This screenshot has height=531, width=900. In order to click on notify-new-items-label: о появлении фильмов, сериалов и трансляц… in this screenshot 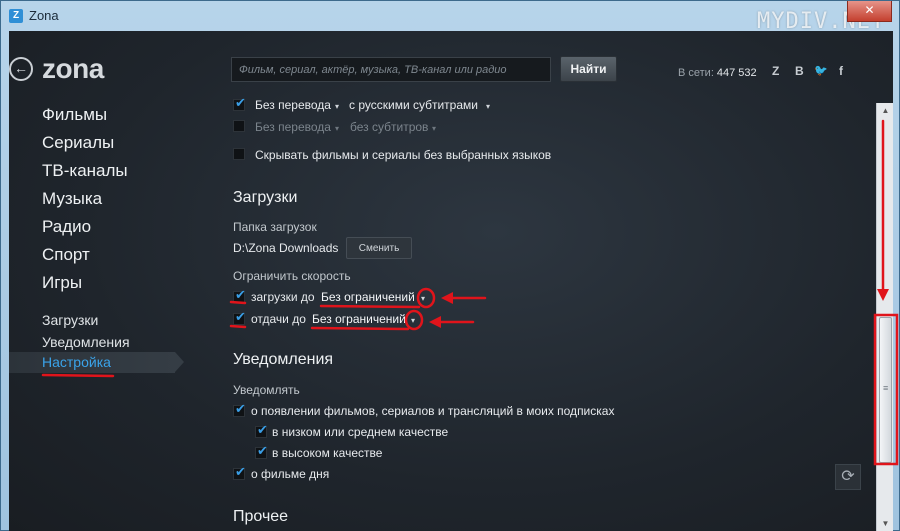, I will do `click(432, 411)`.